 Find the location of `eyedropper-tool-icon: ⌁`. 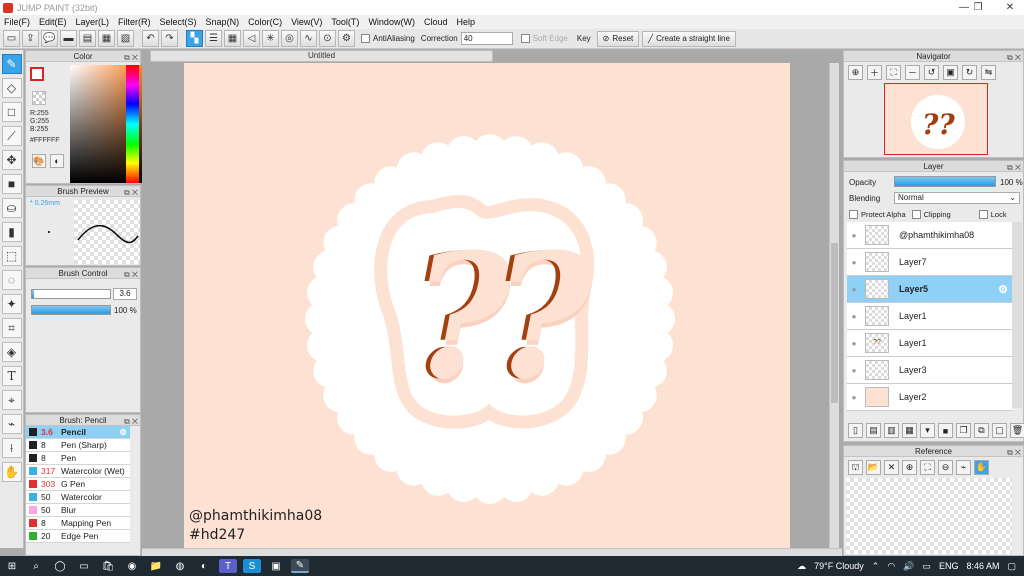

eyedropper-tool-icon: ⌁ is located at coordinates (11, 424).